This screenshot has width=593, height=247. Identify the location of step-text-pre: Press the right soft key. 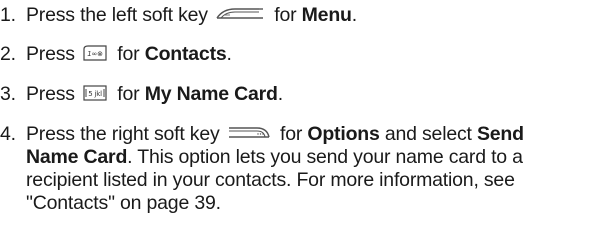
(123, 134).